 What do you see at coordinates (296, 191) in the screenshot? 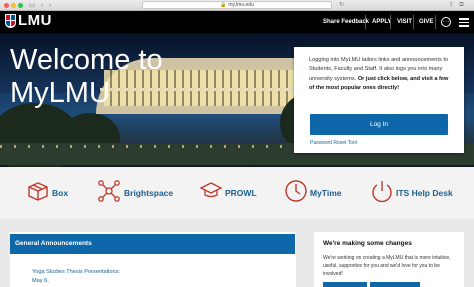
I see `clock-icon` at bounding box center [296, 191].